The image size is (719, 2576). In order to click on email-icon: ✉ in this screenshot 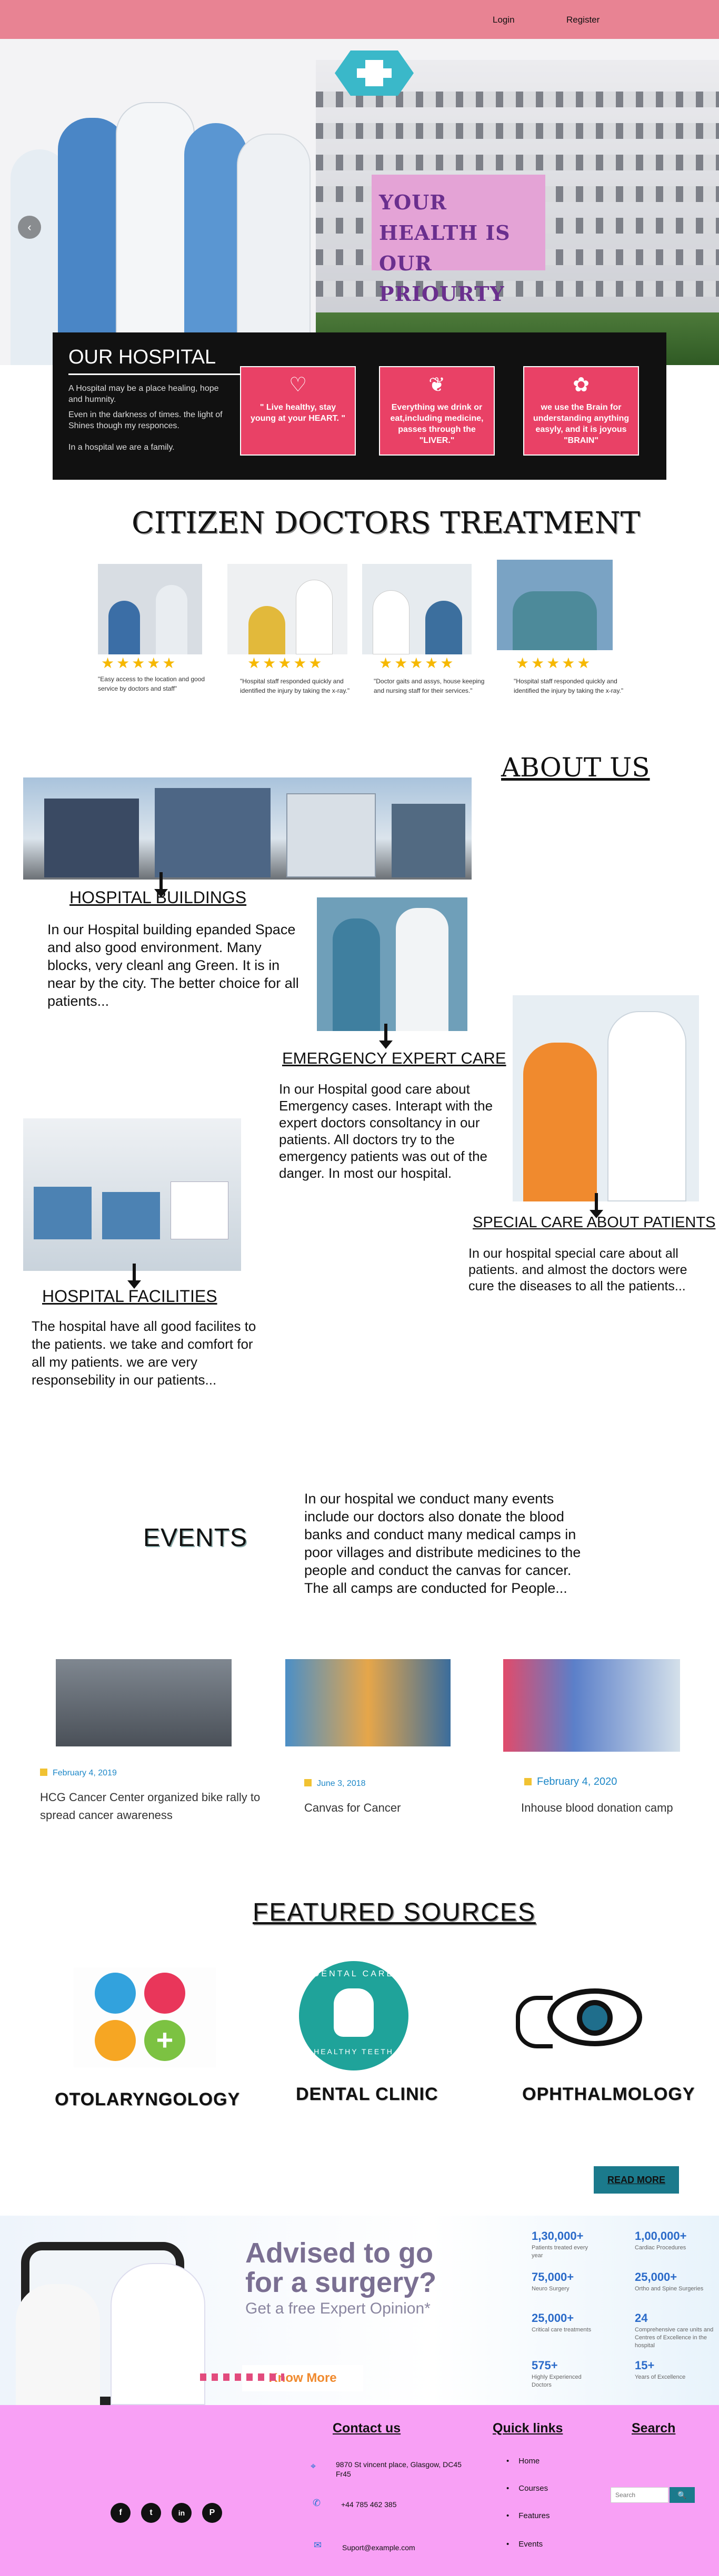, I will do `click(318, 2545)`.